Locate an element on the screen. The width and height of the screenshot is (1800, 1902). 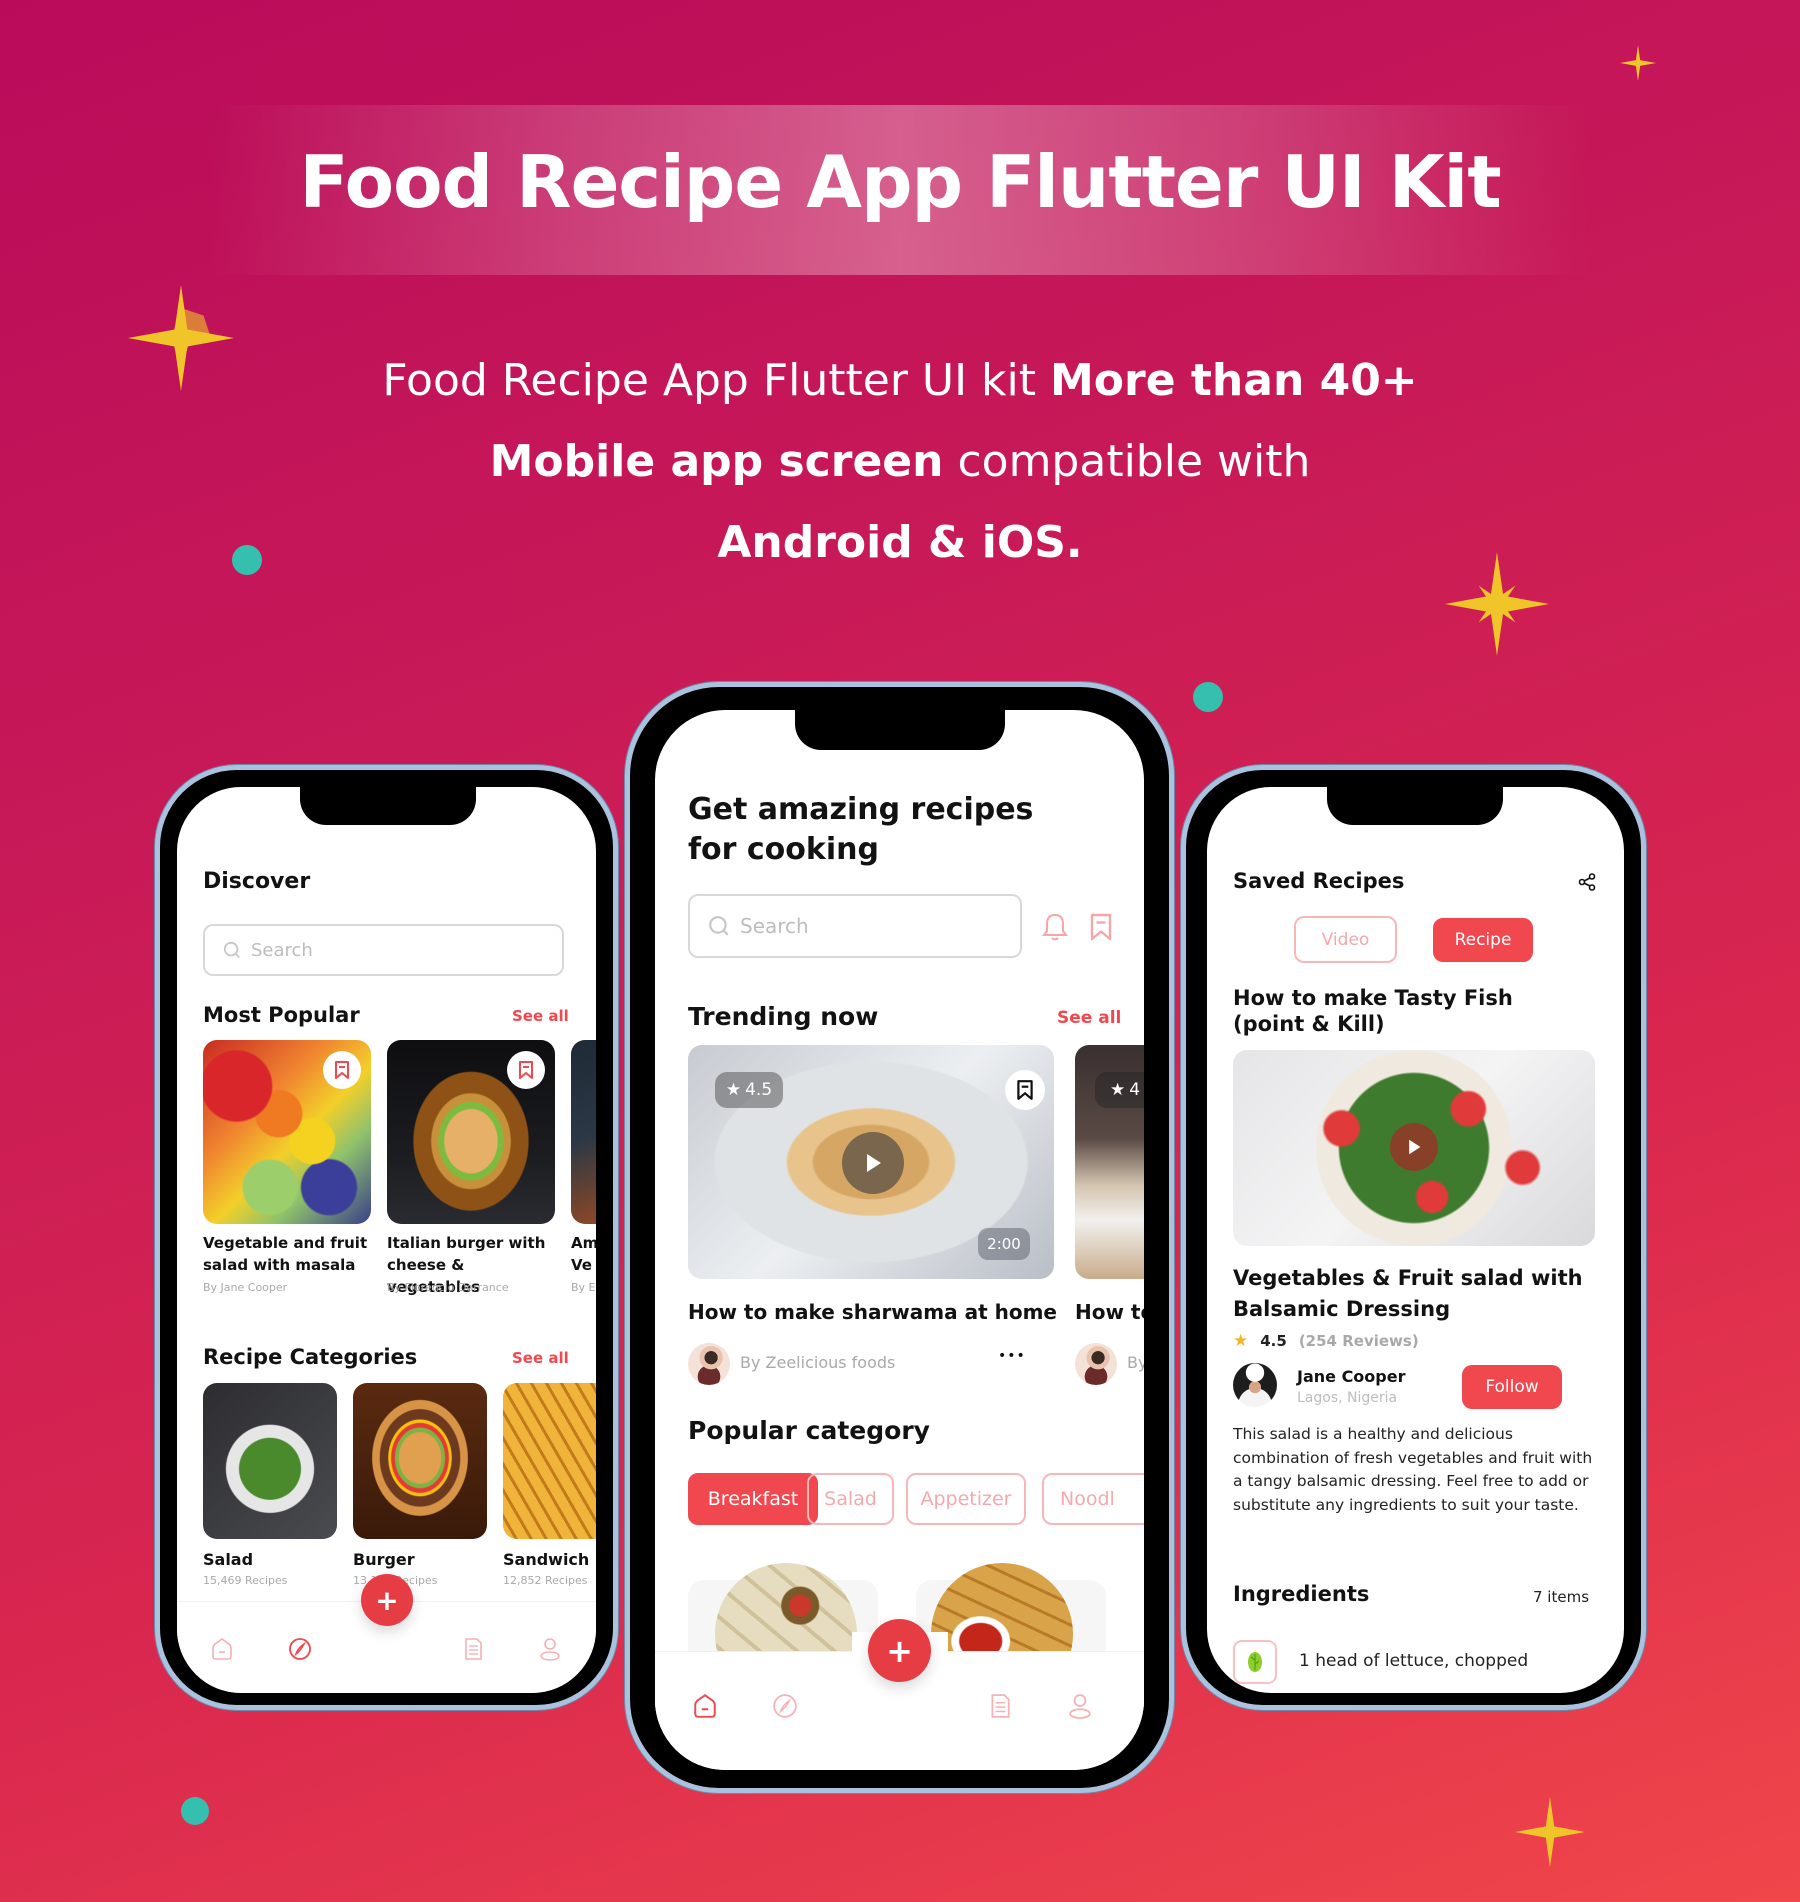
title-line-2: for cooking is located at coordinates (783, 849).